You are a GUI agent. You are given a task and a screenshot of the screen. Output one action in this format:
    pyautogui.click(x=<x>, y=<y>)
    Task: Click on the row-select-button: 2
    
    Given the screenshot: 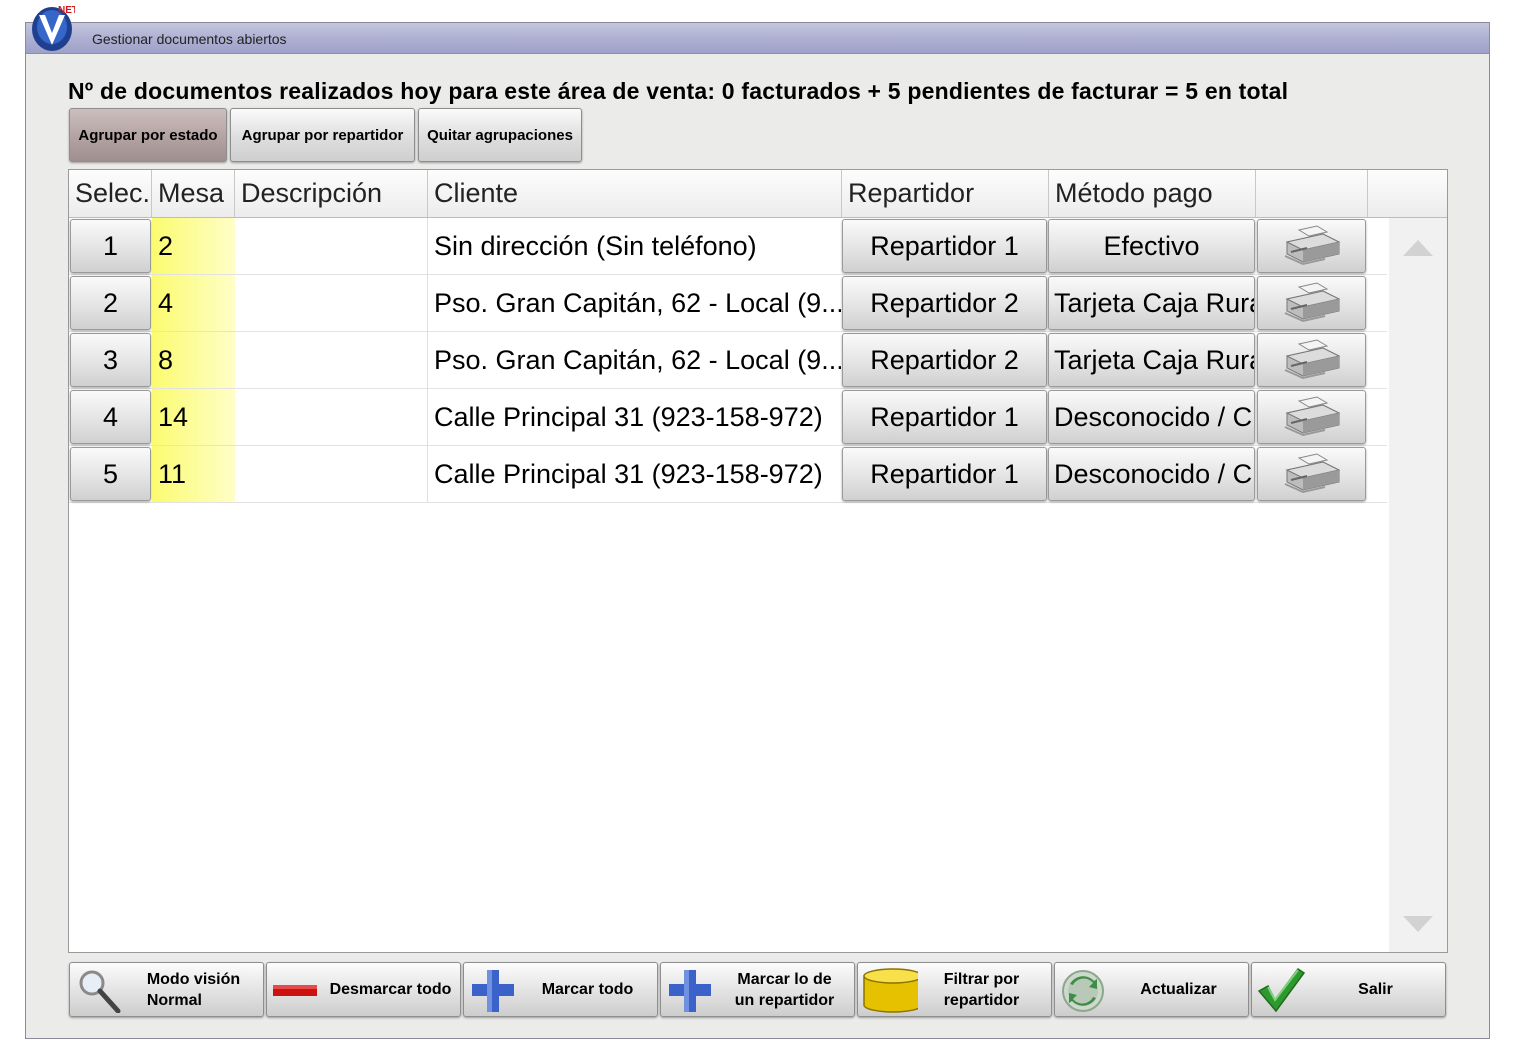 What is the action you would take?
    pyautogui.click(x=110, y=303)
    